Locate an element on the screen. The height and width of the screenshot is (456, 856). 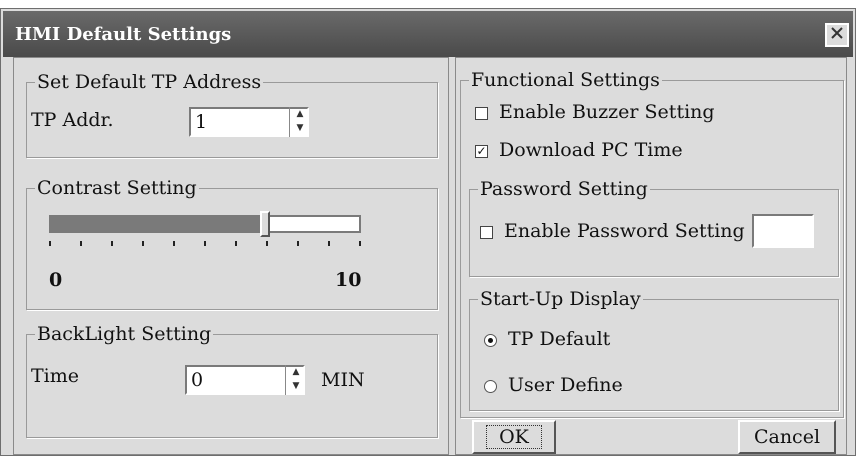
cancel-button: Cancel is located at coordinates (787, 437).